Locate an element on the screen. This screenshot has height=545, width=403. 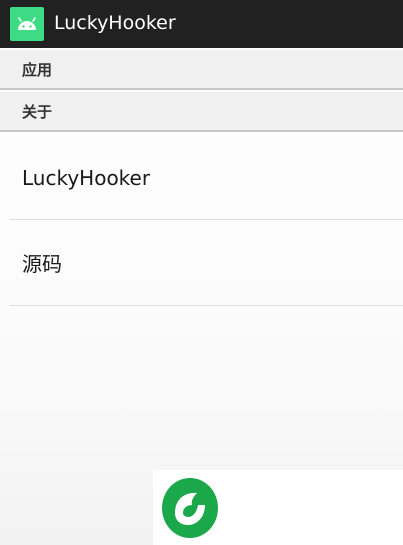
category-header-about: 关于 is located at coordinates (201, 112).